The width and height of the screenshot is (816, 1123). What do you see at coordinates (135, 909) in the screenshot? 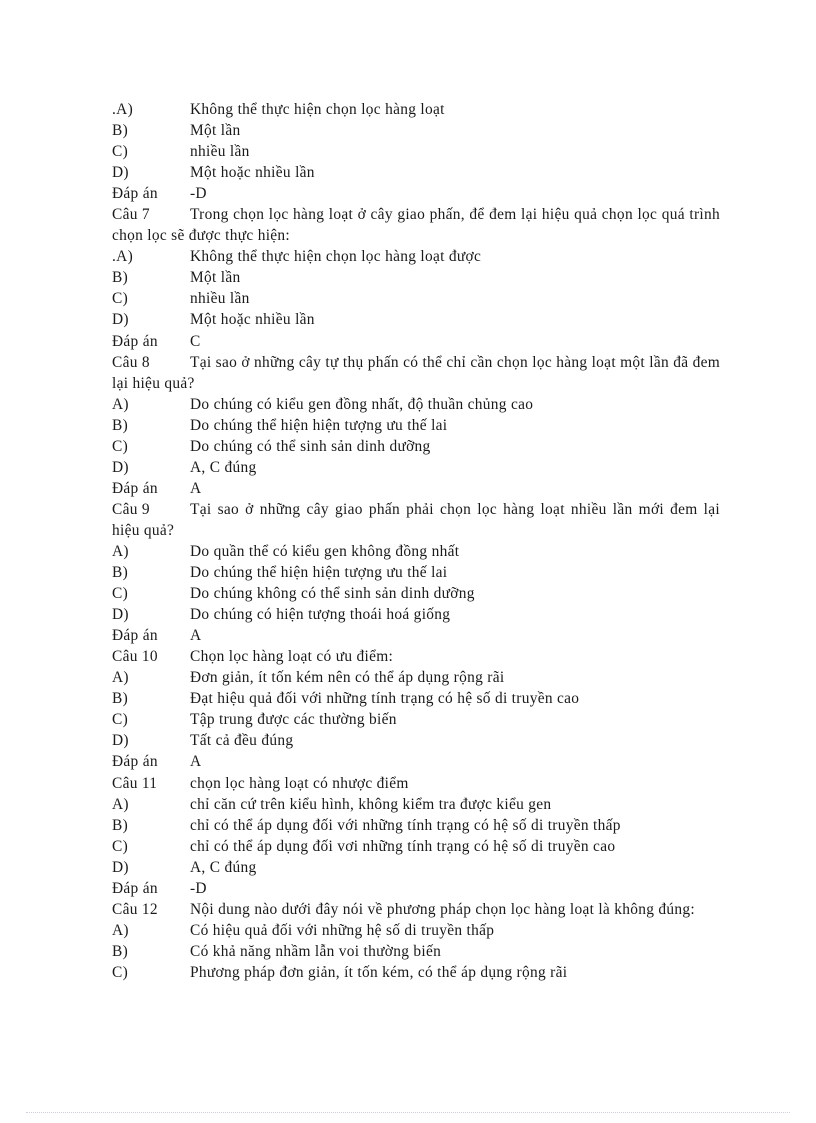
I see `question-number: Câu 12` at bounding box center [135, 909].